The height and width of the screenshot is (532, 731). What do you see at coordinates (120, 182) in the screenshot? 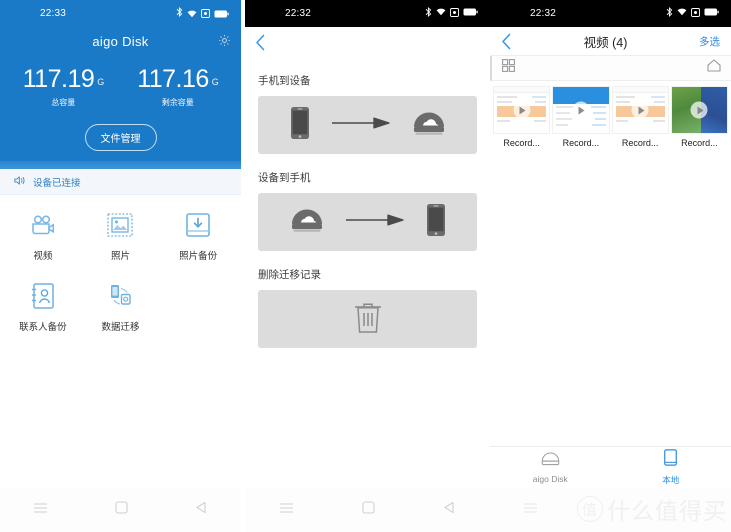
I see `connection-status-bar: 设备已连接` at bounding box center [120, 182].